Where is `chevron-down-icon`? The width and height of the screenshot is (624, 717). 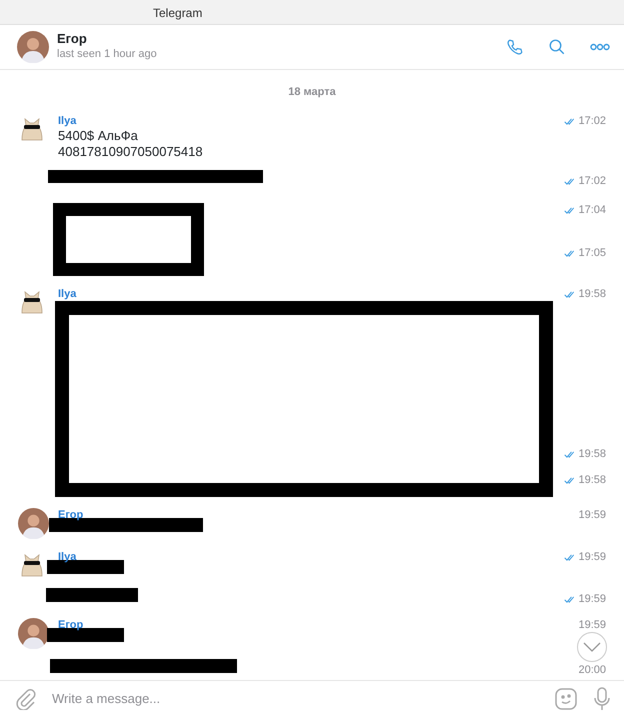 chevron-down-icon is located at coordinates (592, 647).